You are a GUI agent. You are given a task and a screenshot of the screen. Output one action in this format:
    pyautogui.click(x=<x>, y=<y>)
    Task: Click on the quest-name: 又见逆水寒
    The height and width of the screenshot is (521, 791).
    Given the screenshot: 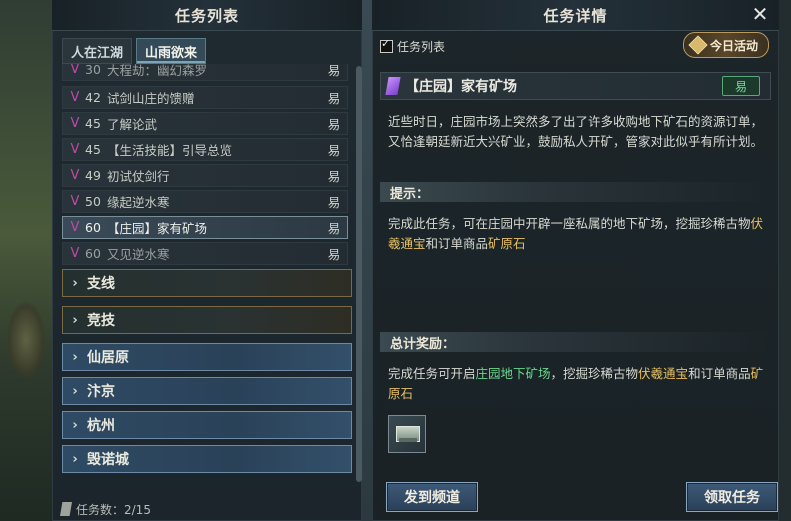 What is the action you would take?
    pyautogui.click(x=138, y=254)
    